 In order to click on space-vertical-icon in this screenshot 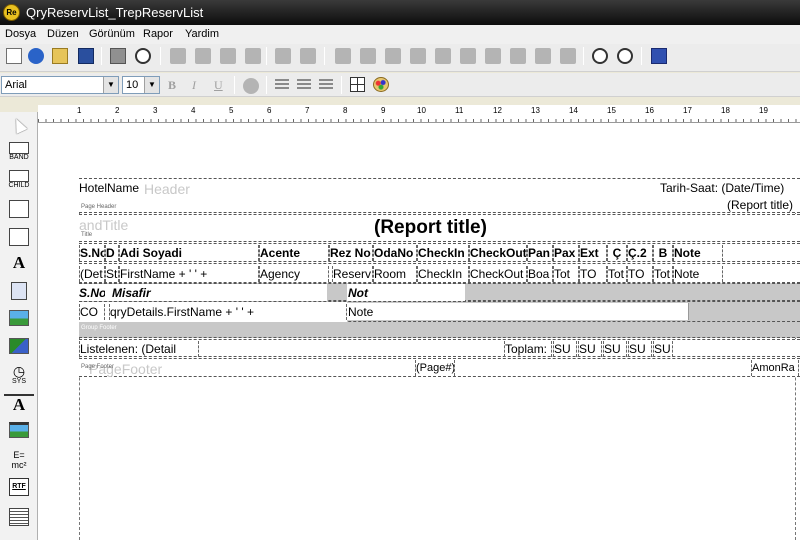, I will do `click(518, 56)`.